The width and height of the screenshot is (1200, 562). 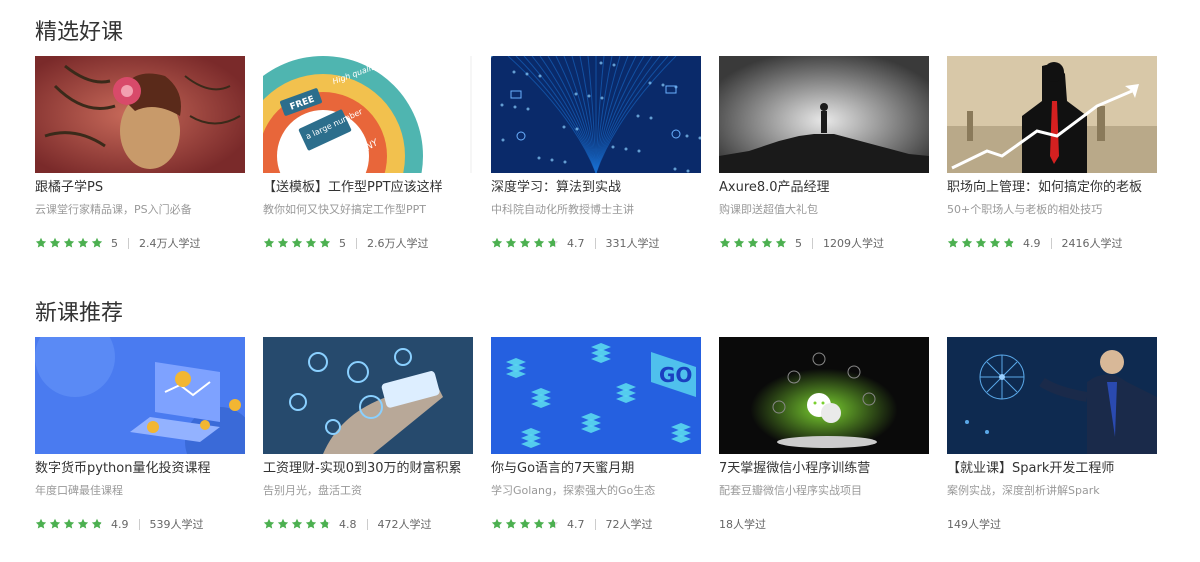 I want to click on course-meta: 5 2.4万人学过, so click(x=140, y=243).